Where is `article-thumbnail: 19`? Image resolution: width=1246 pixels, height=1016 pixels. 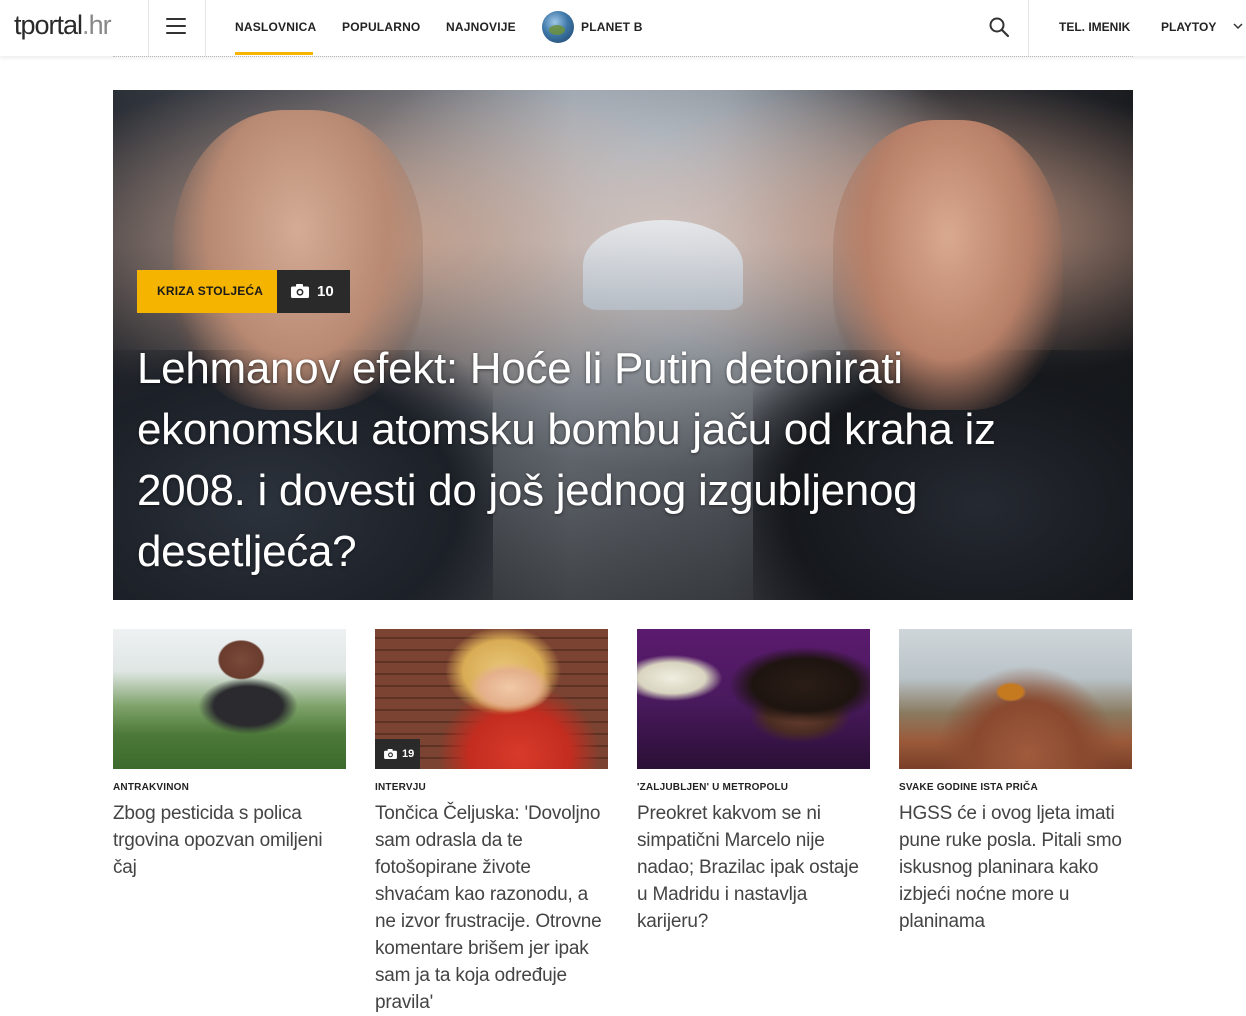 article-thumbnail: 19 is located at coordinates (491, 699).